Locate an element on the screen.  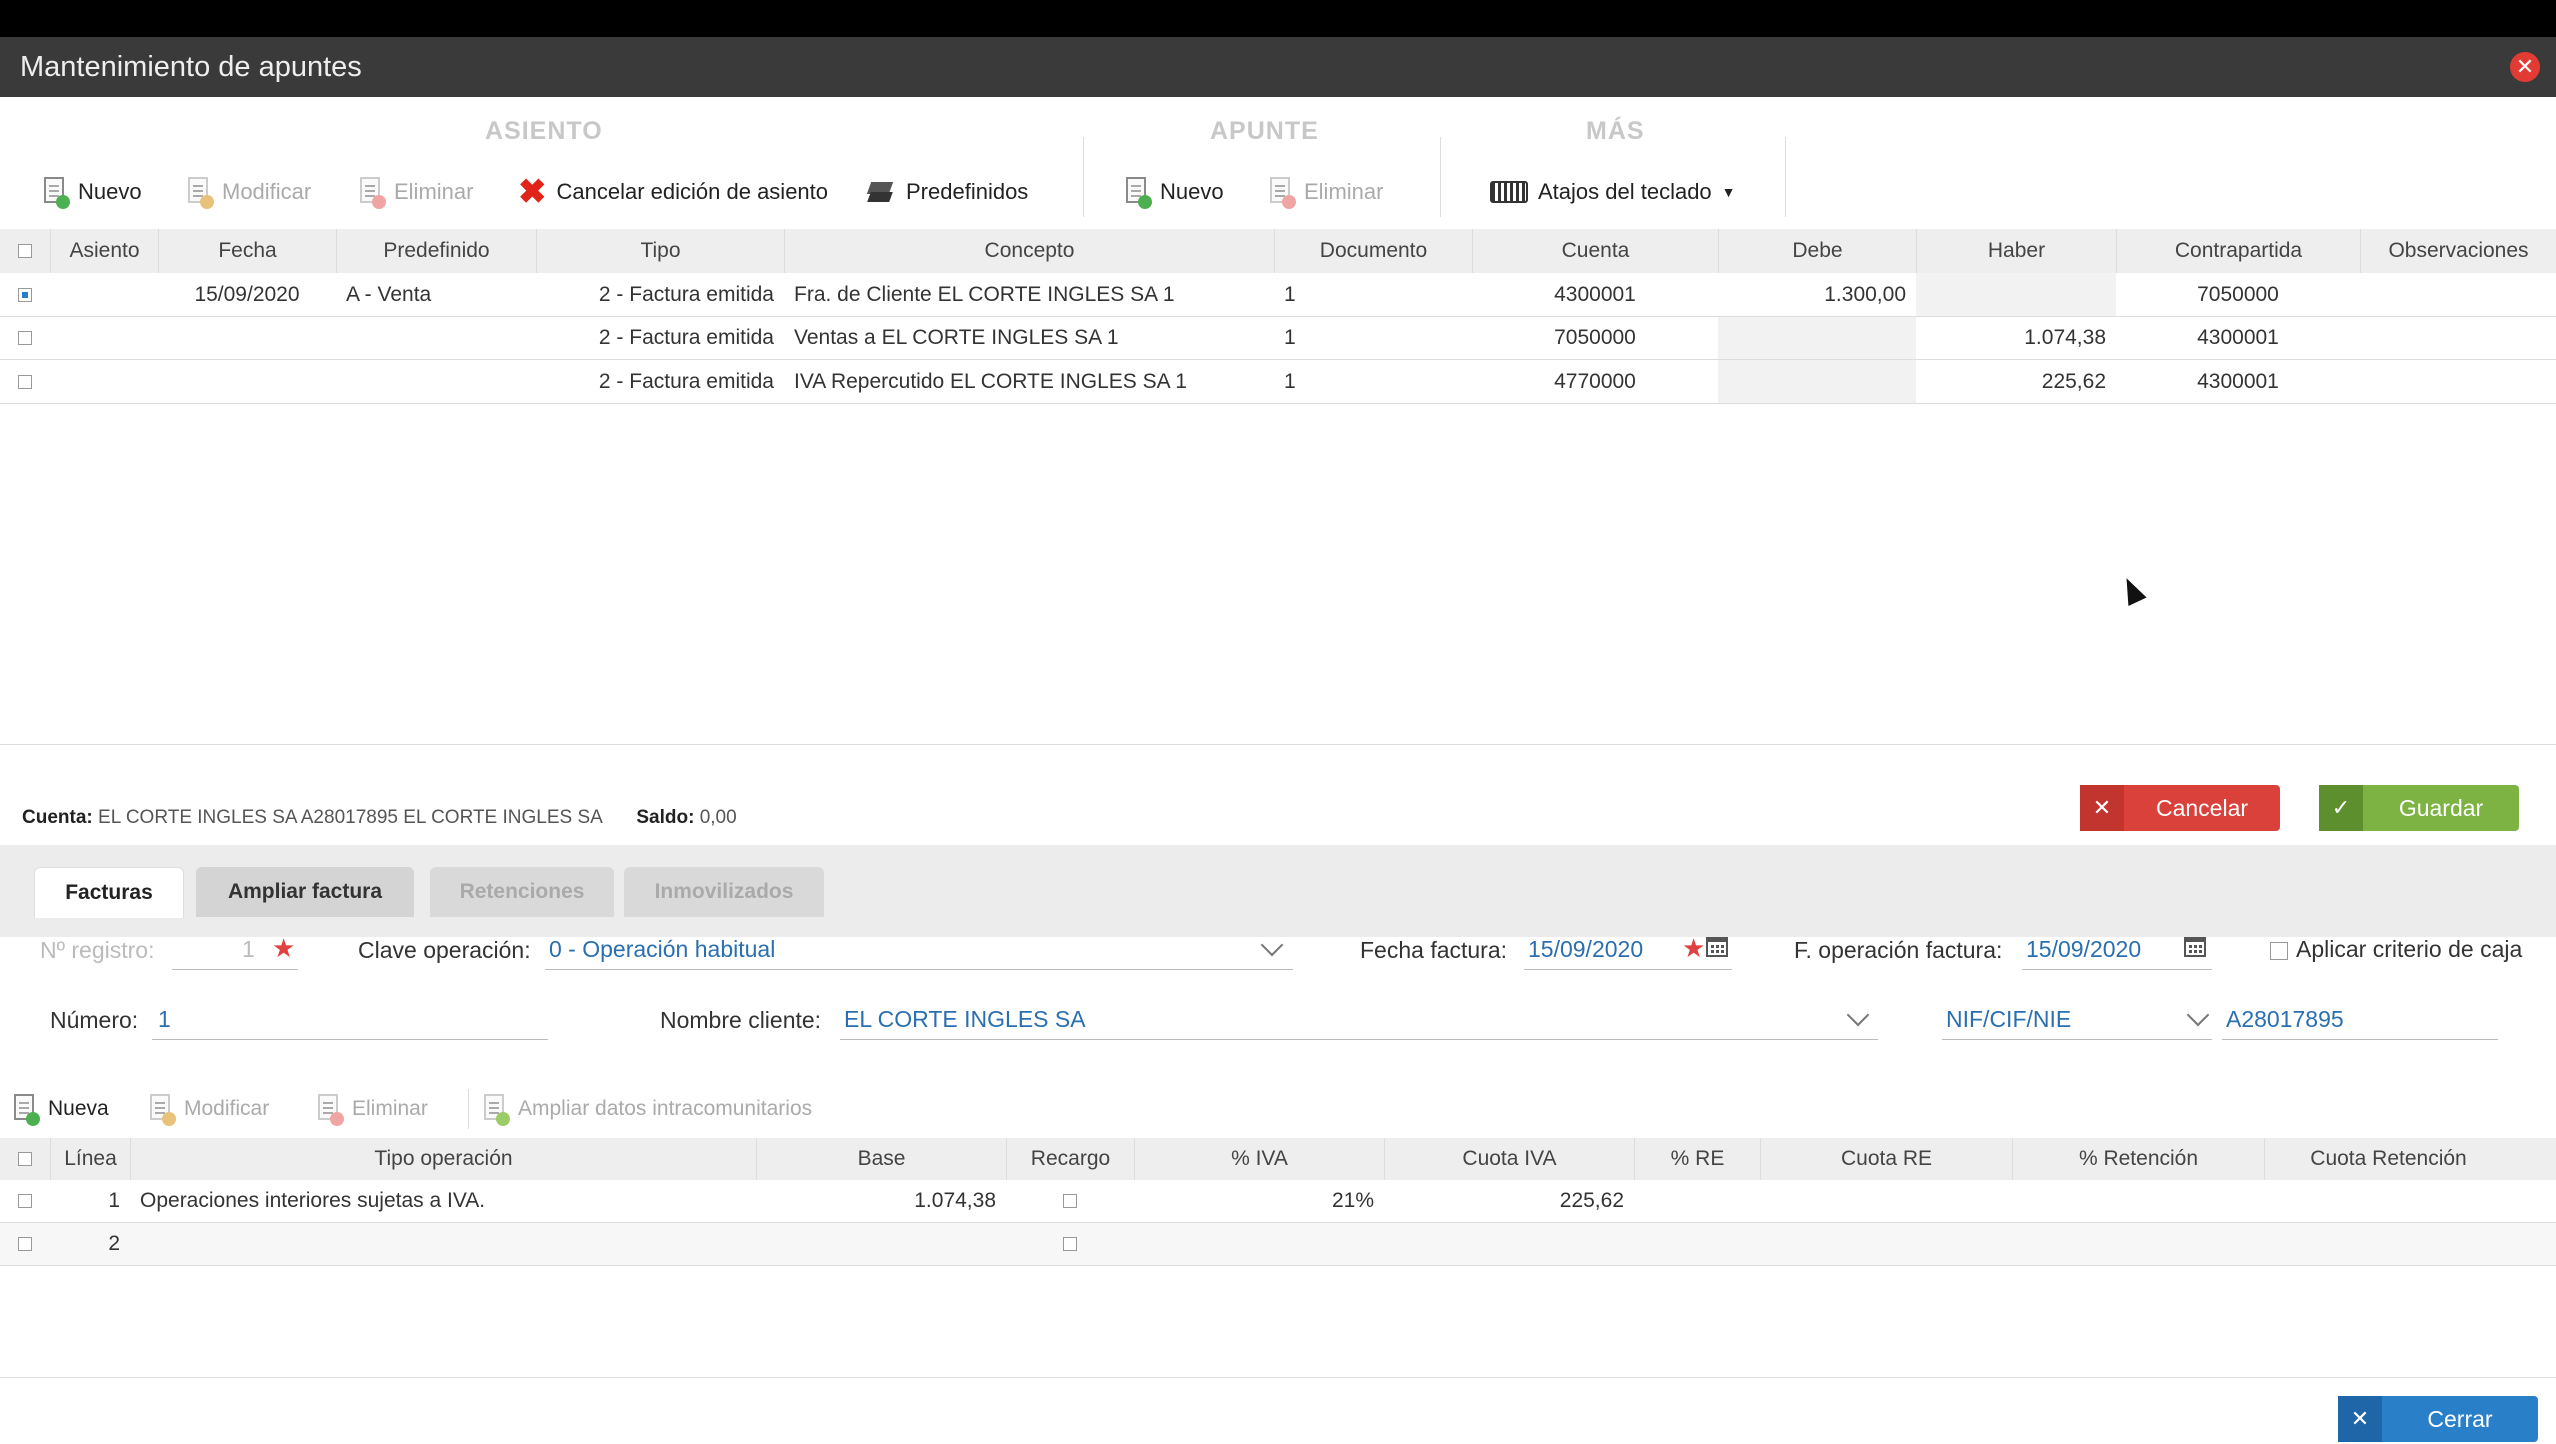
col-debe: Debe is located at coordinates (1817, 251).